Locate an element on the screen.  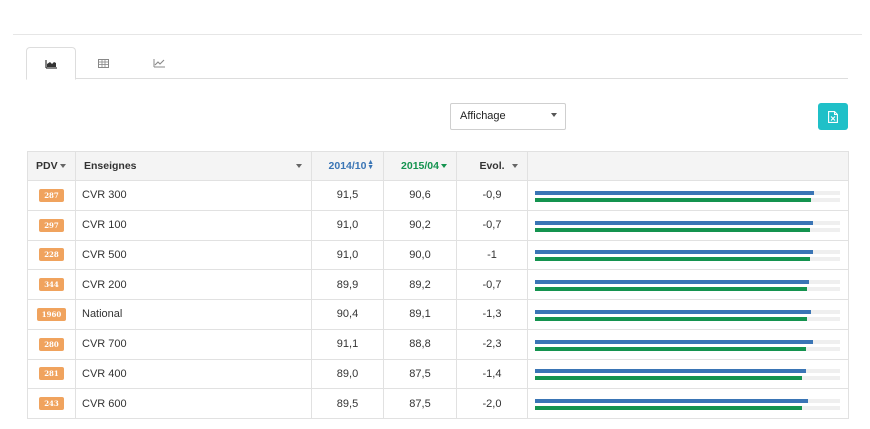
sort-updown-icon: ▲ ▼ is located at coordinates (370, 165).